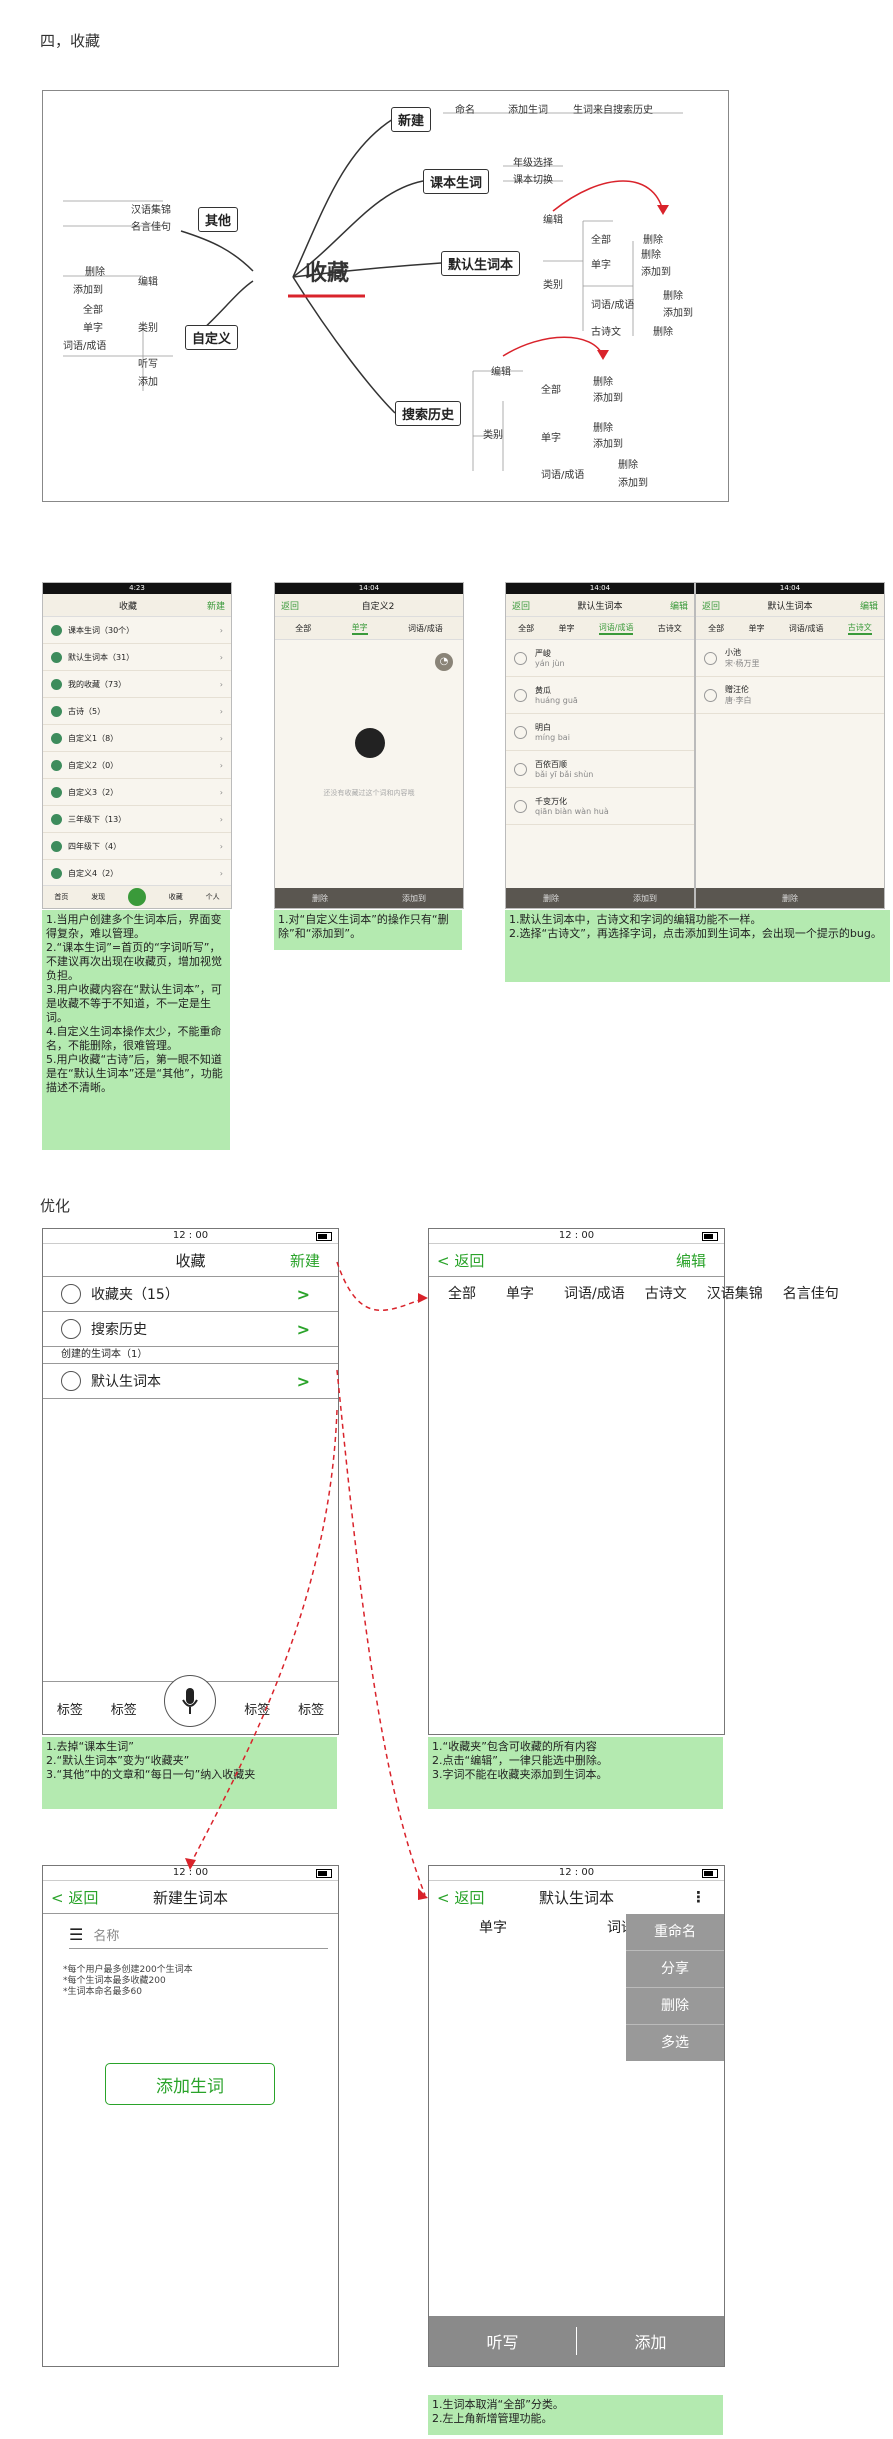 The width and height of the screenshot is (893, 2439). Describe the element at coordinates (213, 897) in the screenshot. I see `tab-profile: 个人` at that location.